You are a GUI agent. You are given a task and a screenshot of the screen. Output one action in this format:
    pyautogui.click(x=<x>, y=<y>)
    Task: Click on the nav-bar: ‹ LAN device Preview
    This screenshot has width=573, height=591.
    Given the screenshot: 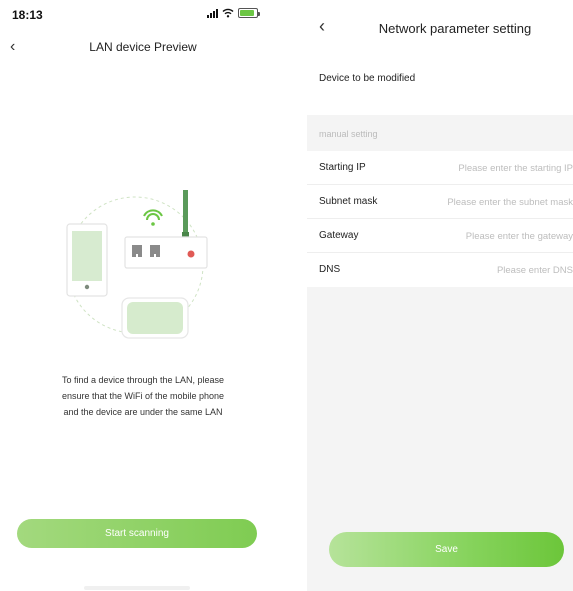 What is the action you would take?
    pyautogui.click(x=143, y=48)
    